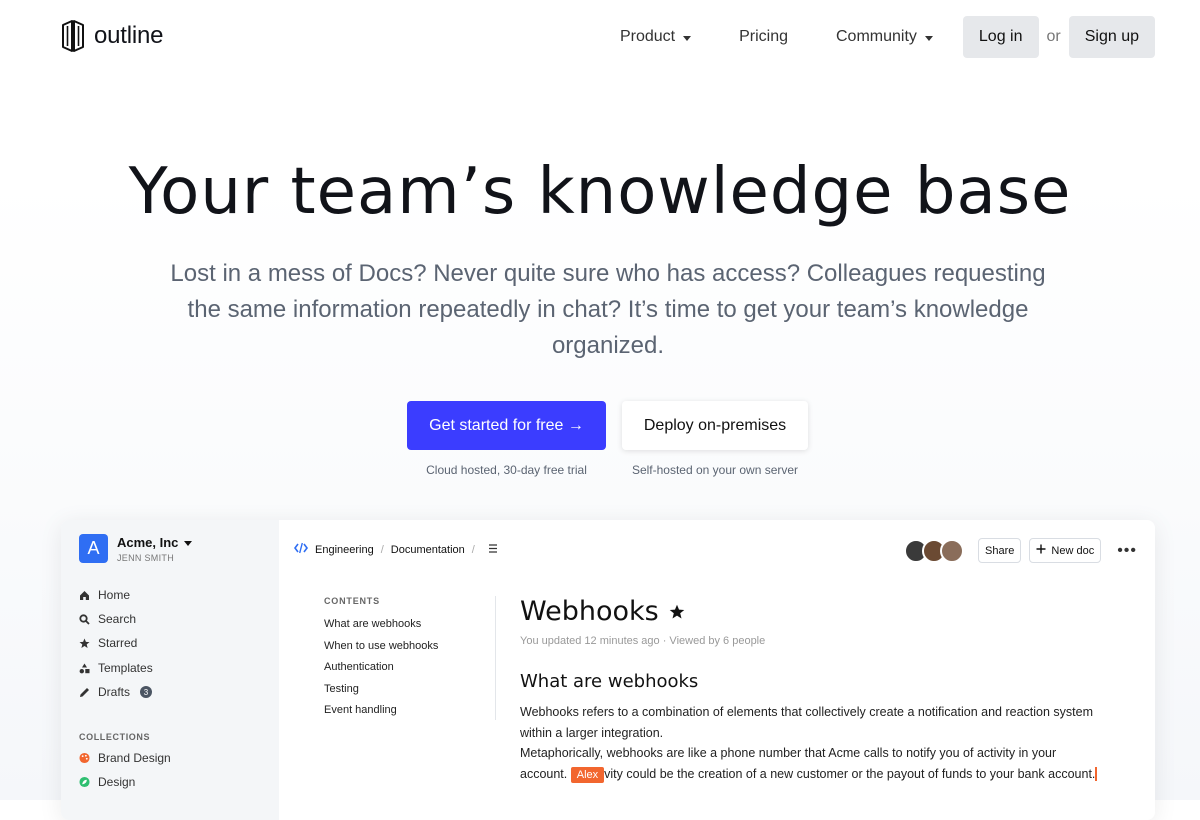 The height and width of the screenshot is (820, 1200). Describe the element at coordinates (117, 782) in the screenshot. I see `sidebar-item-label: Design` at that location.